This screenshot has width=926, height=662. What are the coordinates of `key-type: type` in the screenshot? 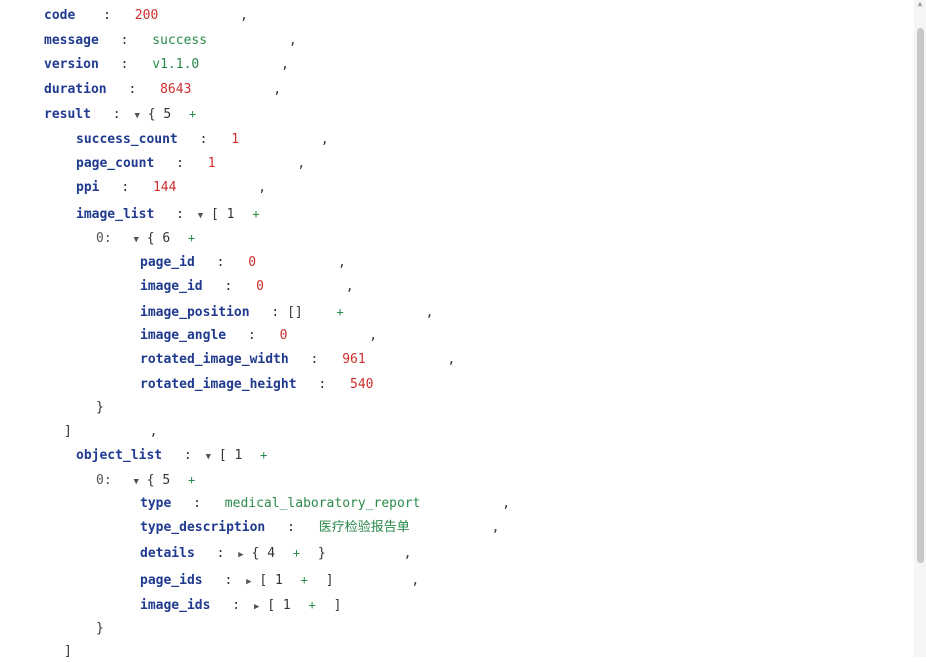 It's located at (156, 503).